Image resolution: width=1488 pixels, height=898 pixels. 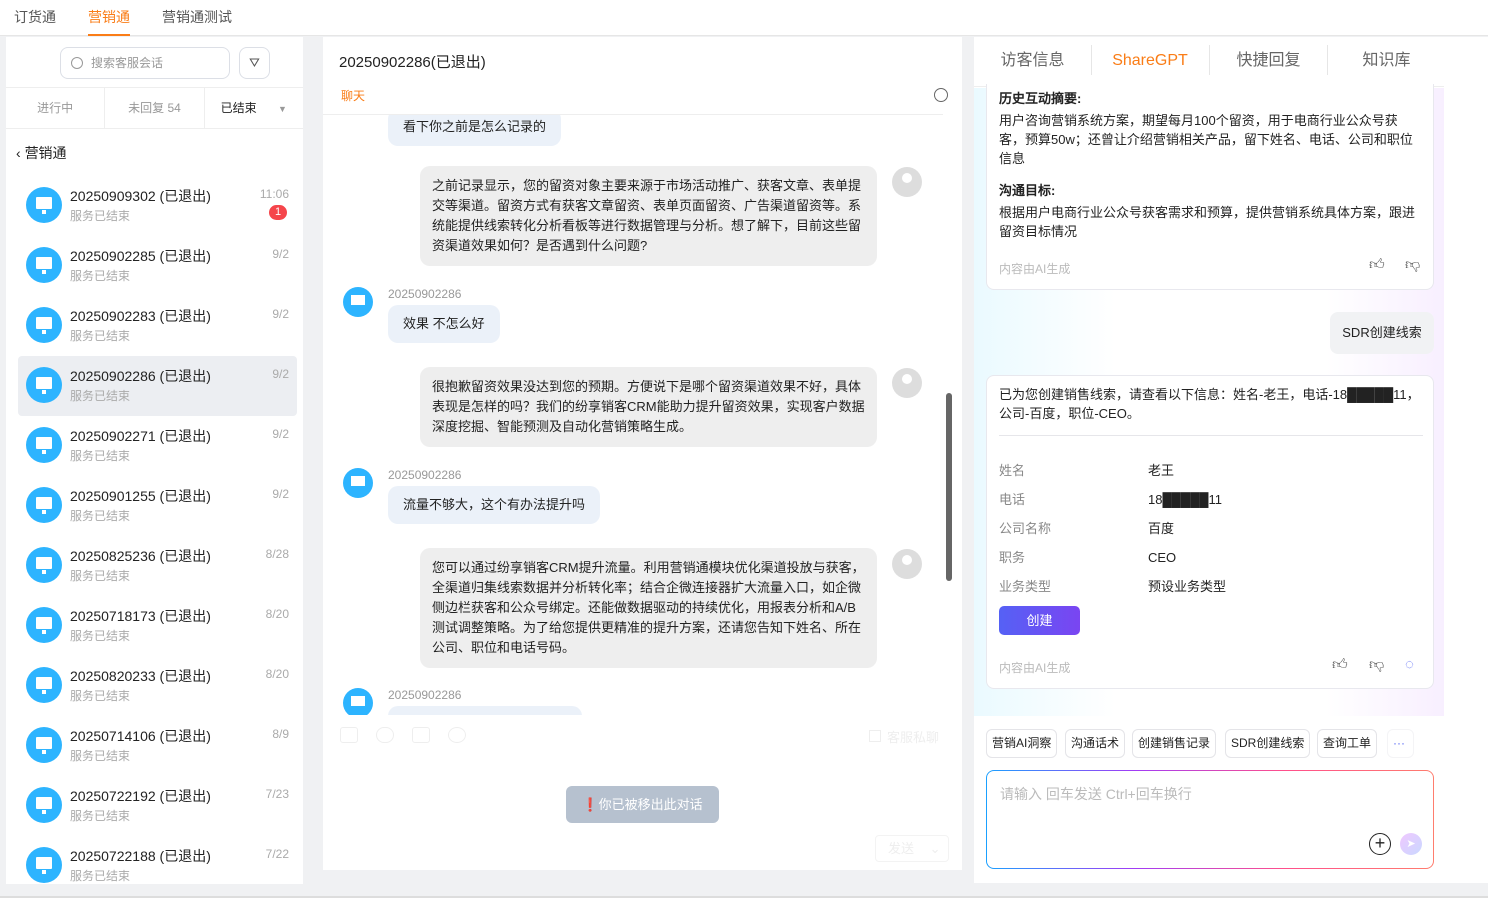 I want to click on search-input: 搜索客服会话, so click(x=145, y=63).